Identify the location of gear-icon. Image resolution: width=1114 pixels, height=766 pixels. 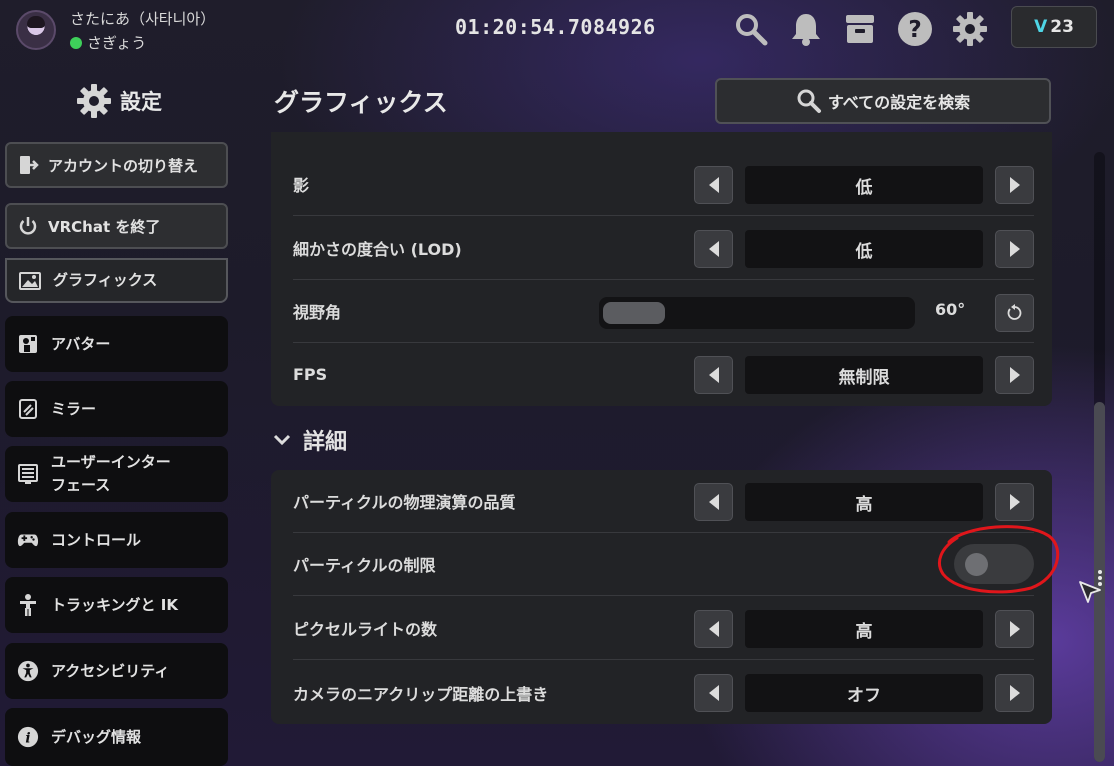
(970, 29).